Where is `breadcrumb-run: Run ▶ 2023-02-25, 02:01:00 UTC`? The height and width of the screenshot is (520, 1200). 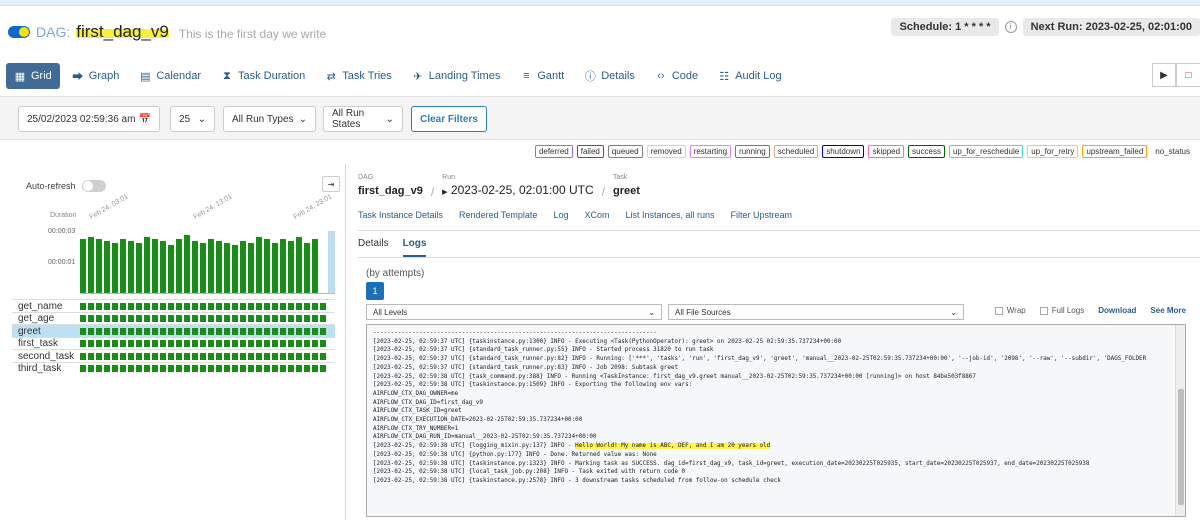
breadcrumb-run: Run ▶ 2023-02-25, 02:01:00 UTC is located at coordinates (518, 186).